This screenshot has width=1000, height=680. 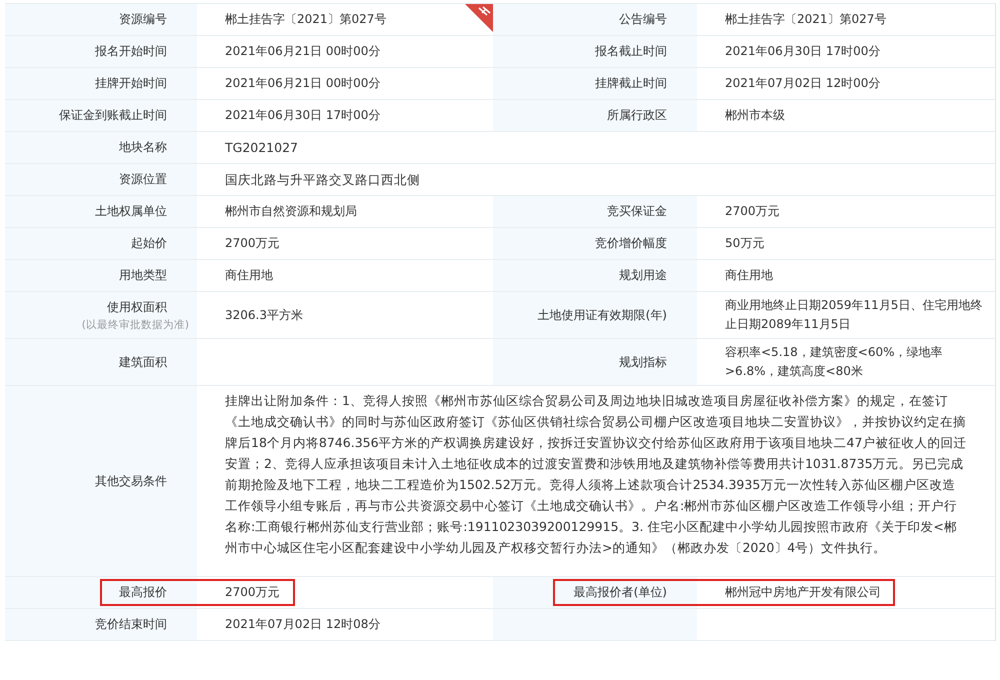 I want to click on field-value: 2021年07月02日 12时00分, so click(x=802, y=83).